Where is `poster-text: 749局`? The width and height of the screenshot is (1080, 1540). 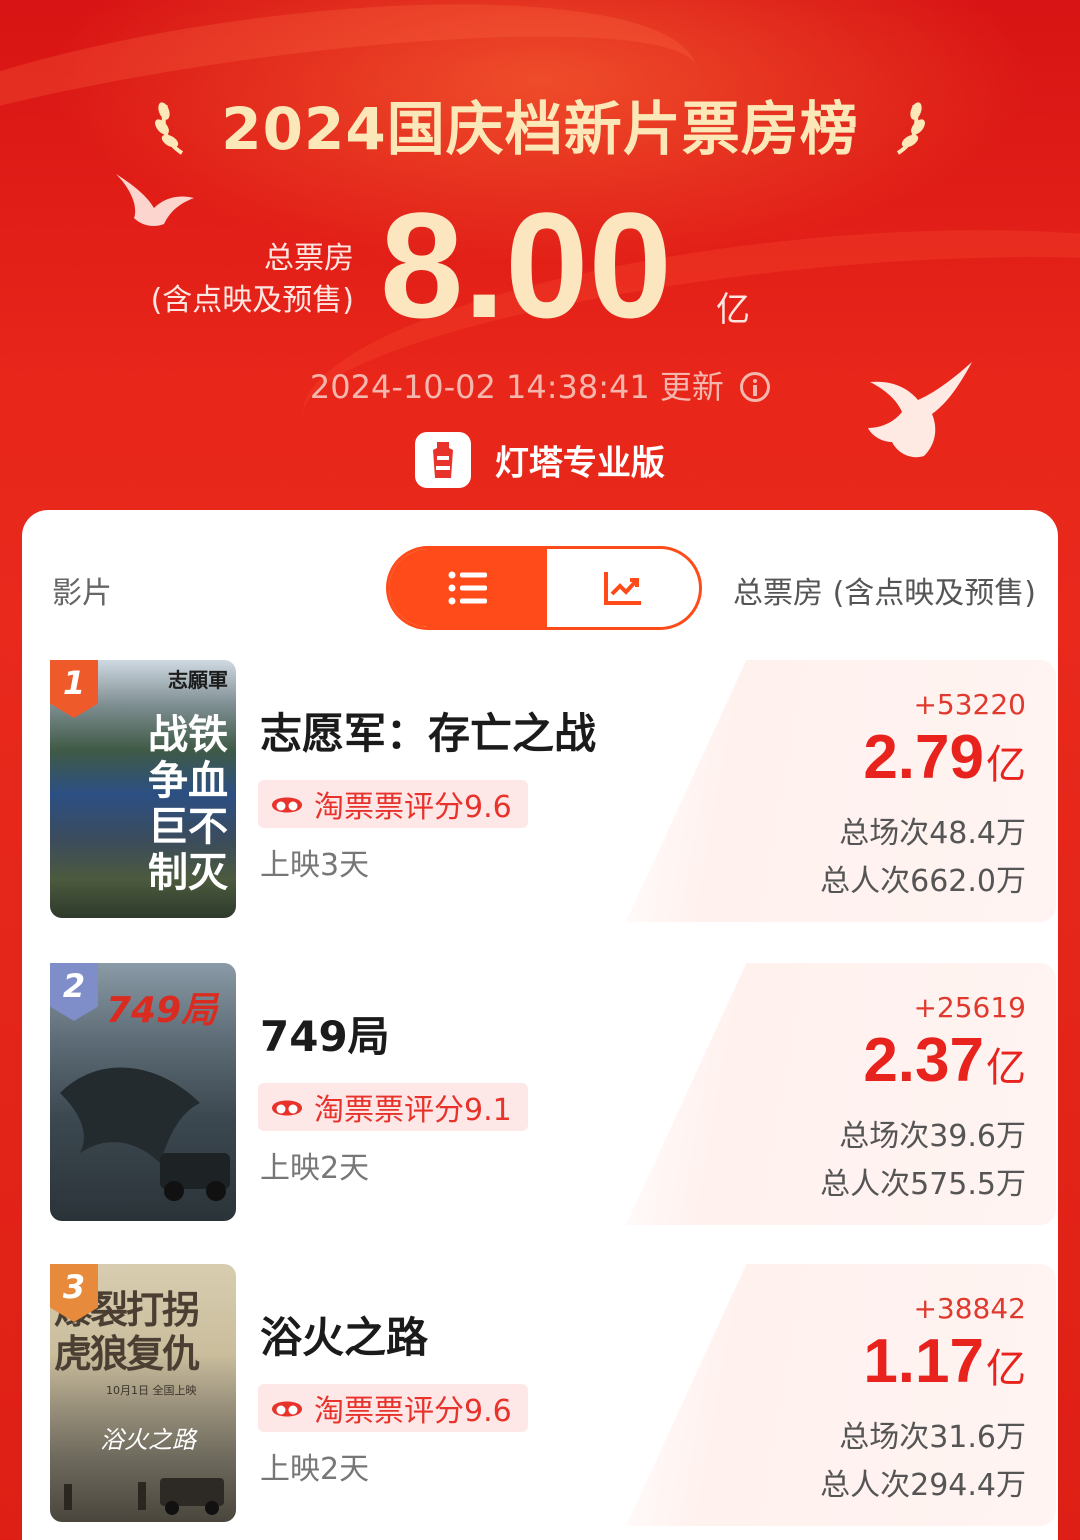 poster-text: 749局 is located at coordinates (162, 1010).